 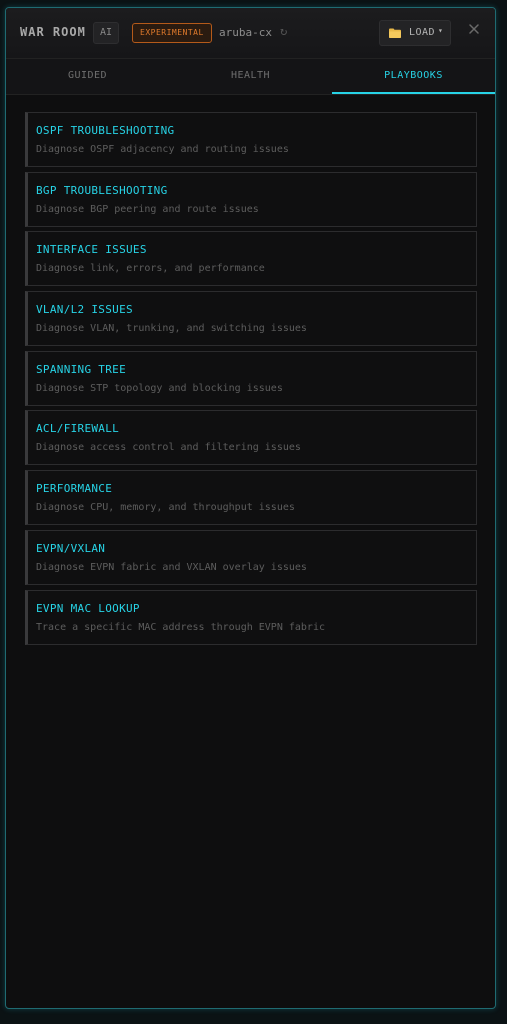 What do you see at coordinates (71, 548) in the screenshot?
I see `playbook-title: EVPN/VXLAN` at bounding box center [71, 548].